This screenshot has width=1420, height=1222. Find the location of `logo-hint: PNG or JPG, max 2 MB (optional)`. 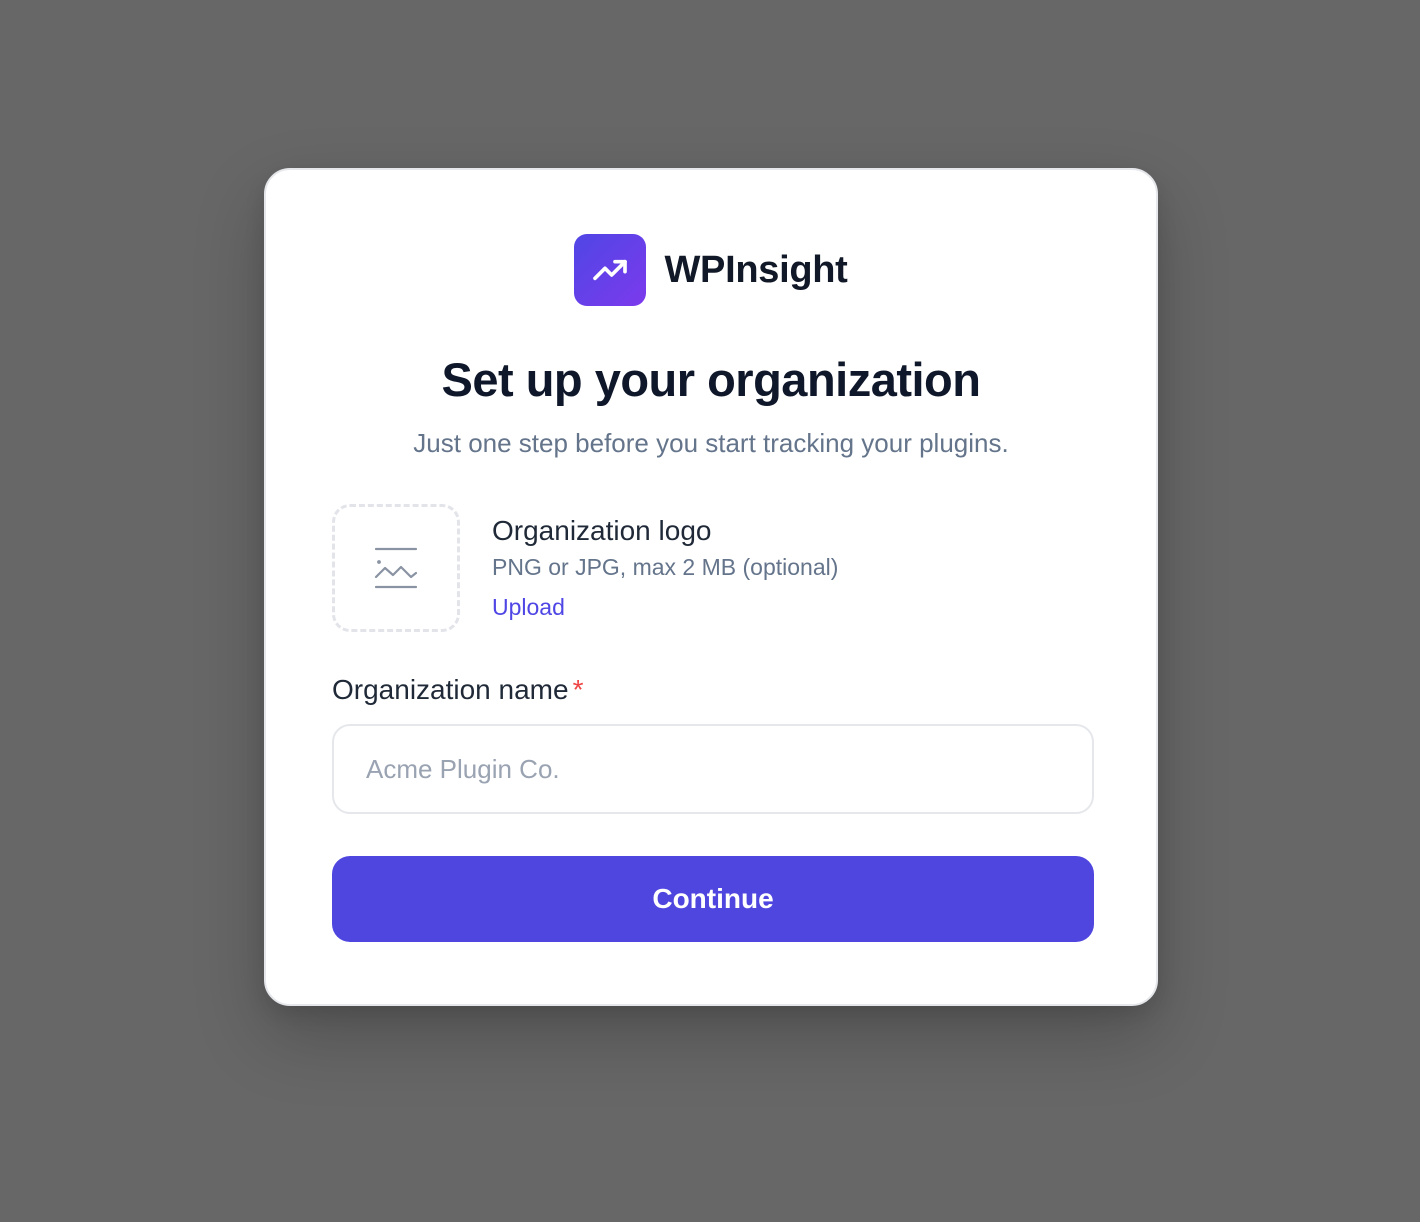

logo-hint: PNG or JPG, max 2 MB (optional) is located at coordinates (665, 567).